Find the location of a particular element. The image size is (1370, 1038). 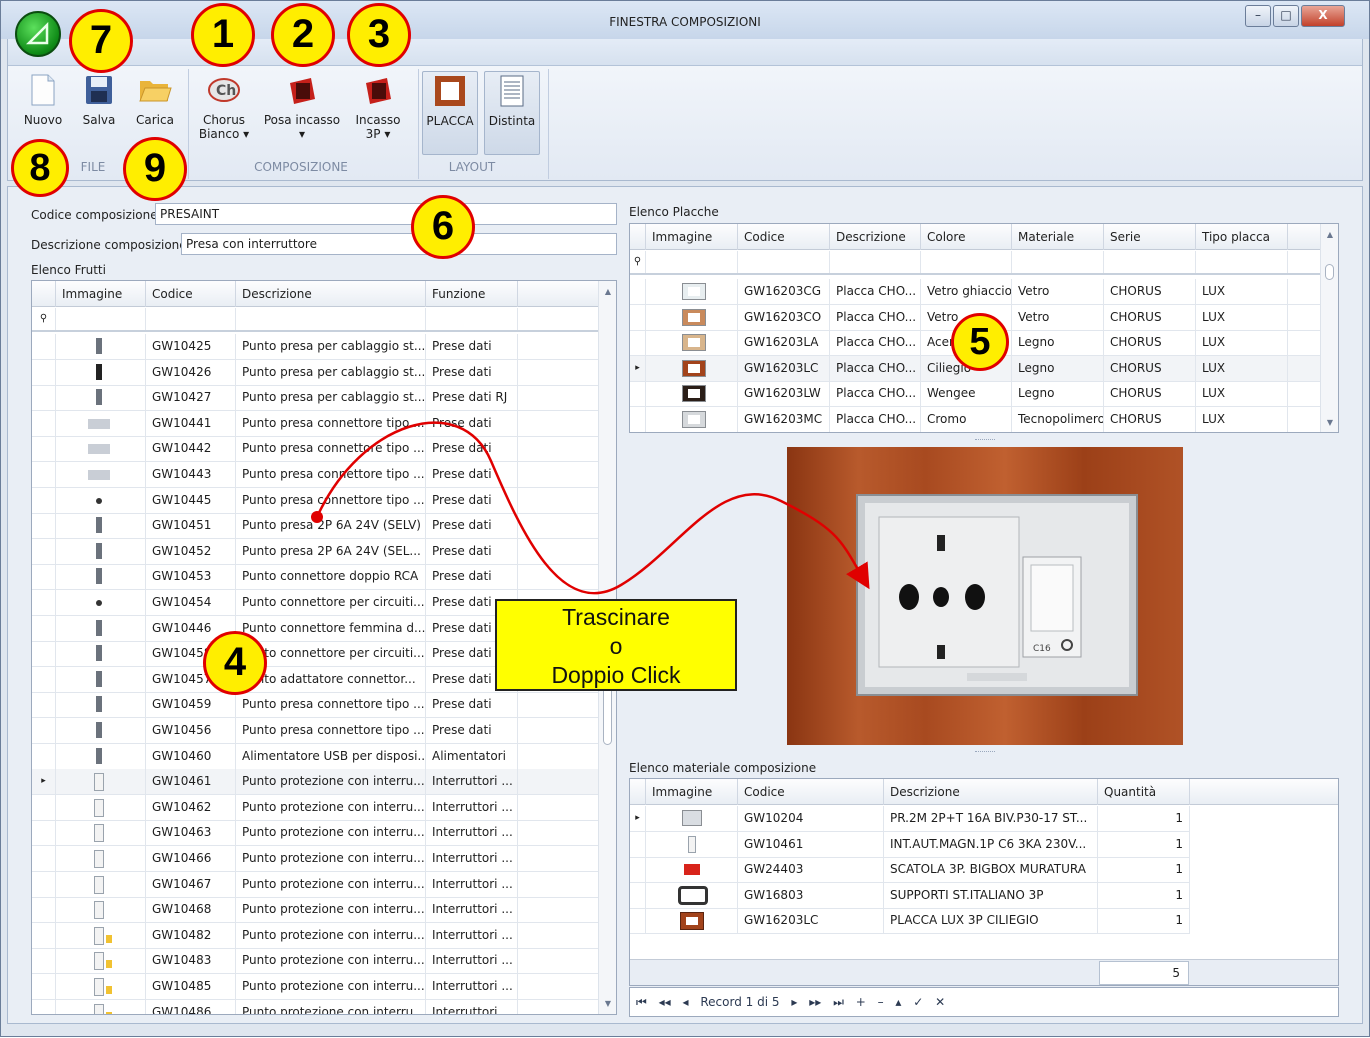

callout-line-2: o is located at coordinates (616, 646).